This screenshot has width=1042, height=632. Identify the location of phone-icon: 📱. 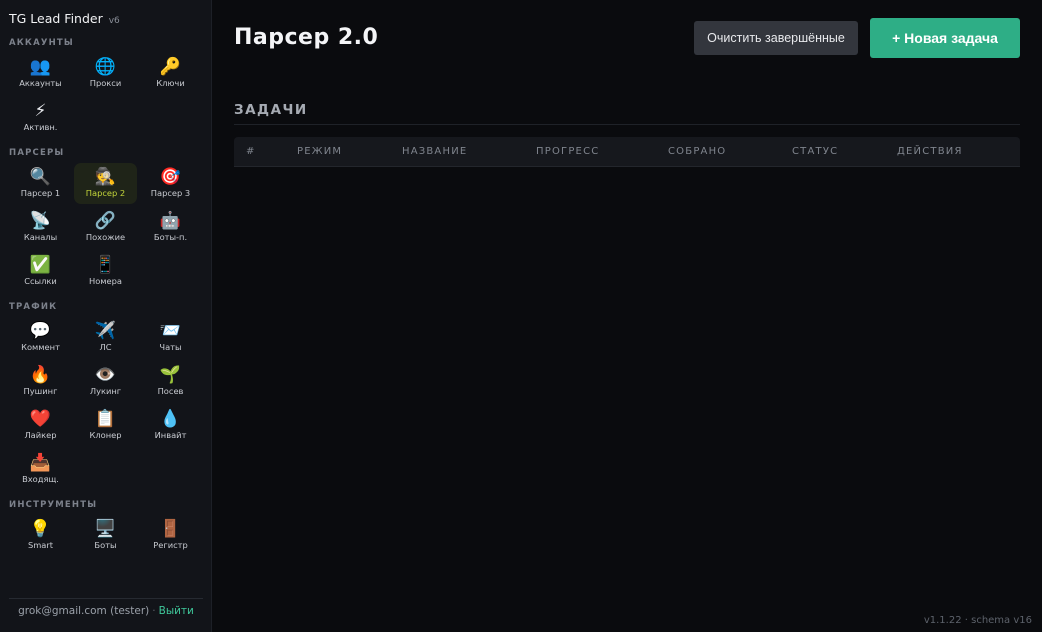
(105, 265).